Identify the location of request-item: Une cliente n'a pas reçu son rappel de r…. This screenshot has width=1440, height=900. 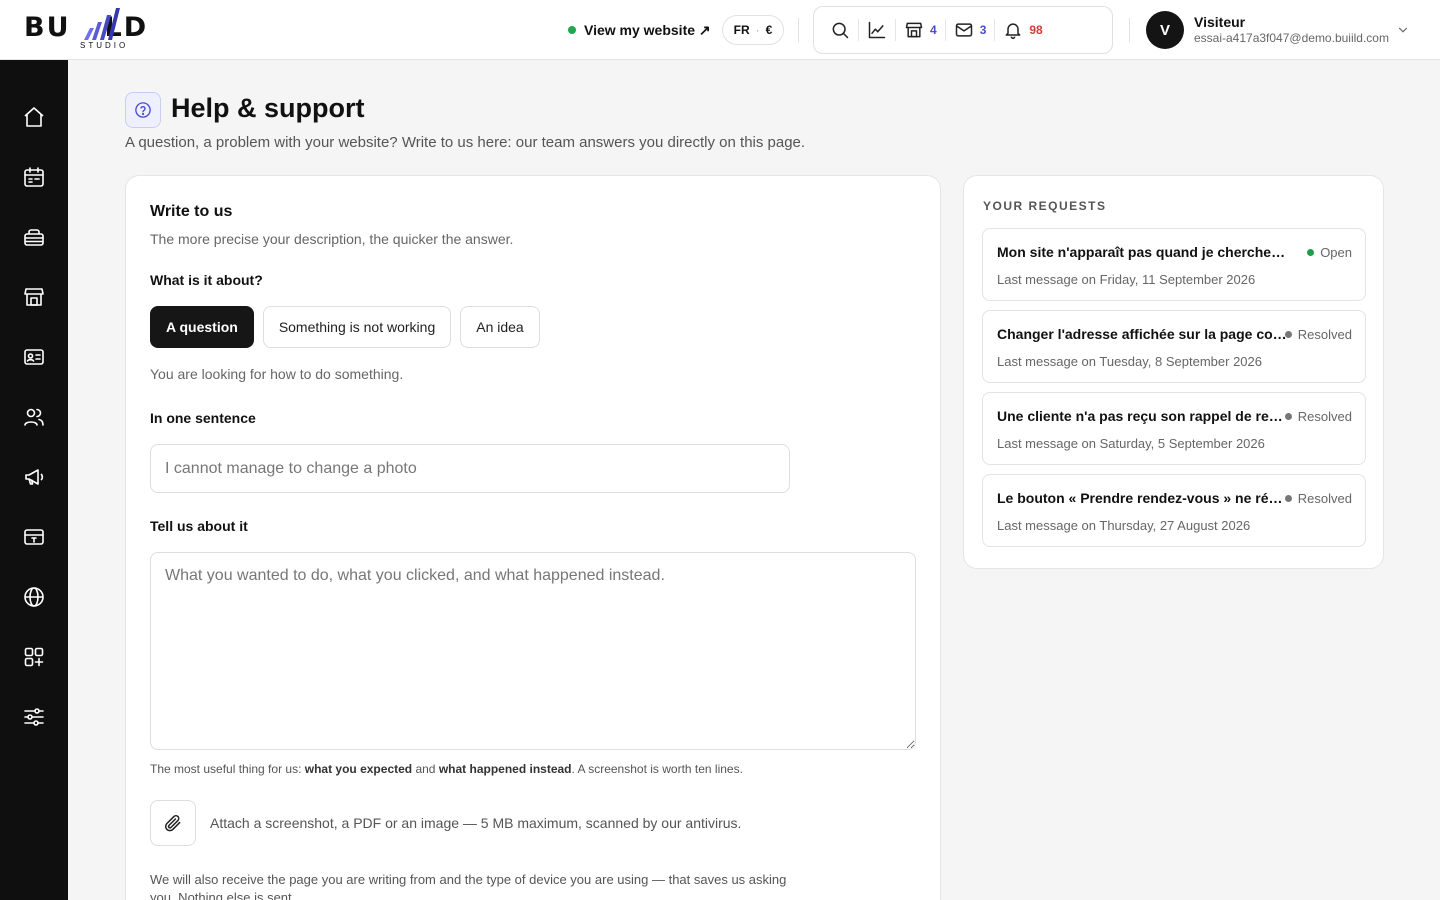
(1174, 428).